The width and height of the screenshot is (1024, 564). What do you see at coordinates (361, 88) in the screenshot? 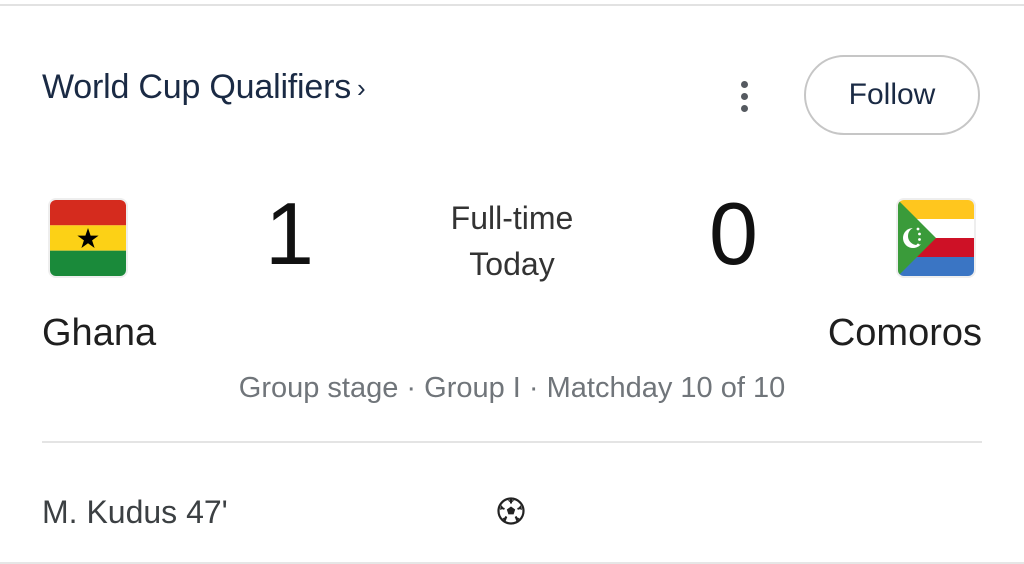
I see `chevron-right-icon: ›` at bounding box center [361, 88].